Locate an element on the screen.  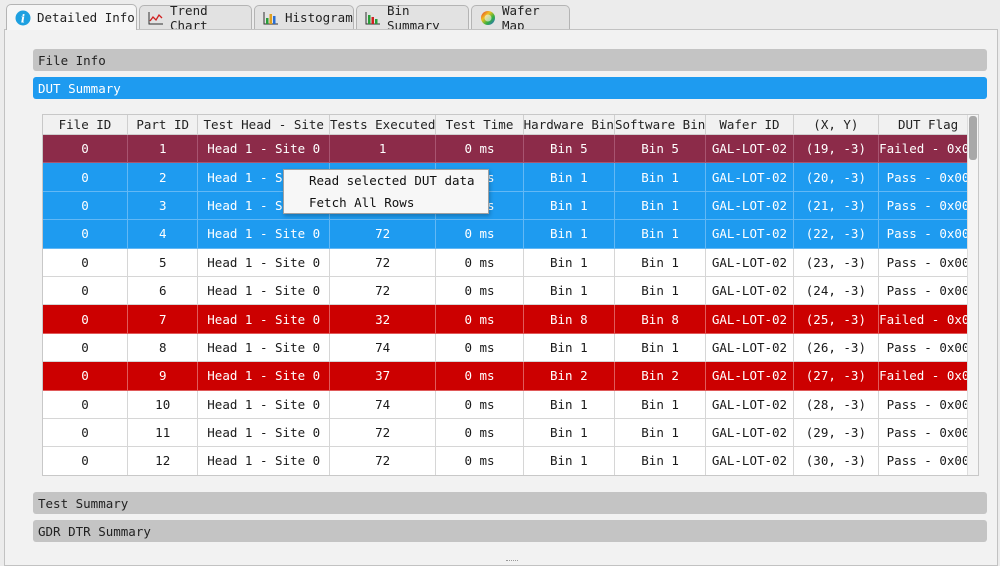
table-row is located at coordinates (510, 475).